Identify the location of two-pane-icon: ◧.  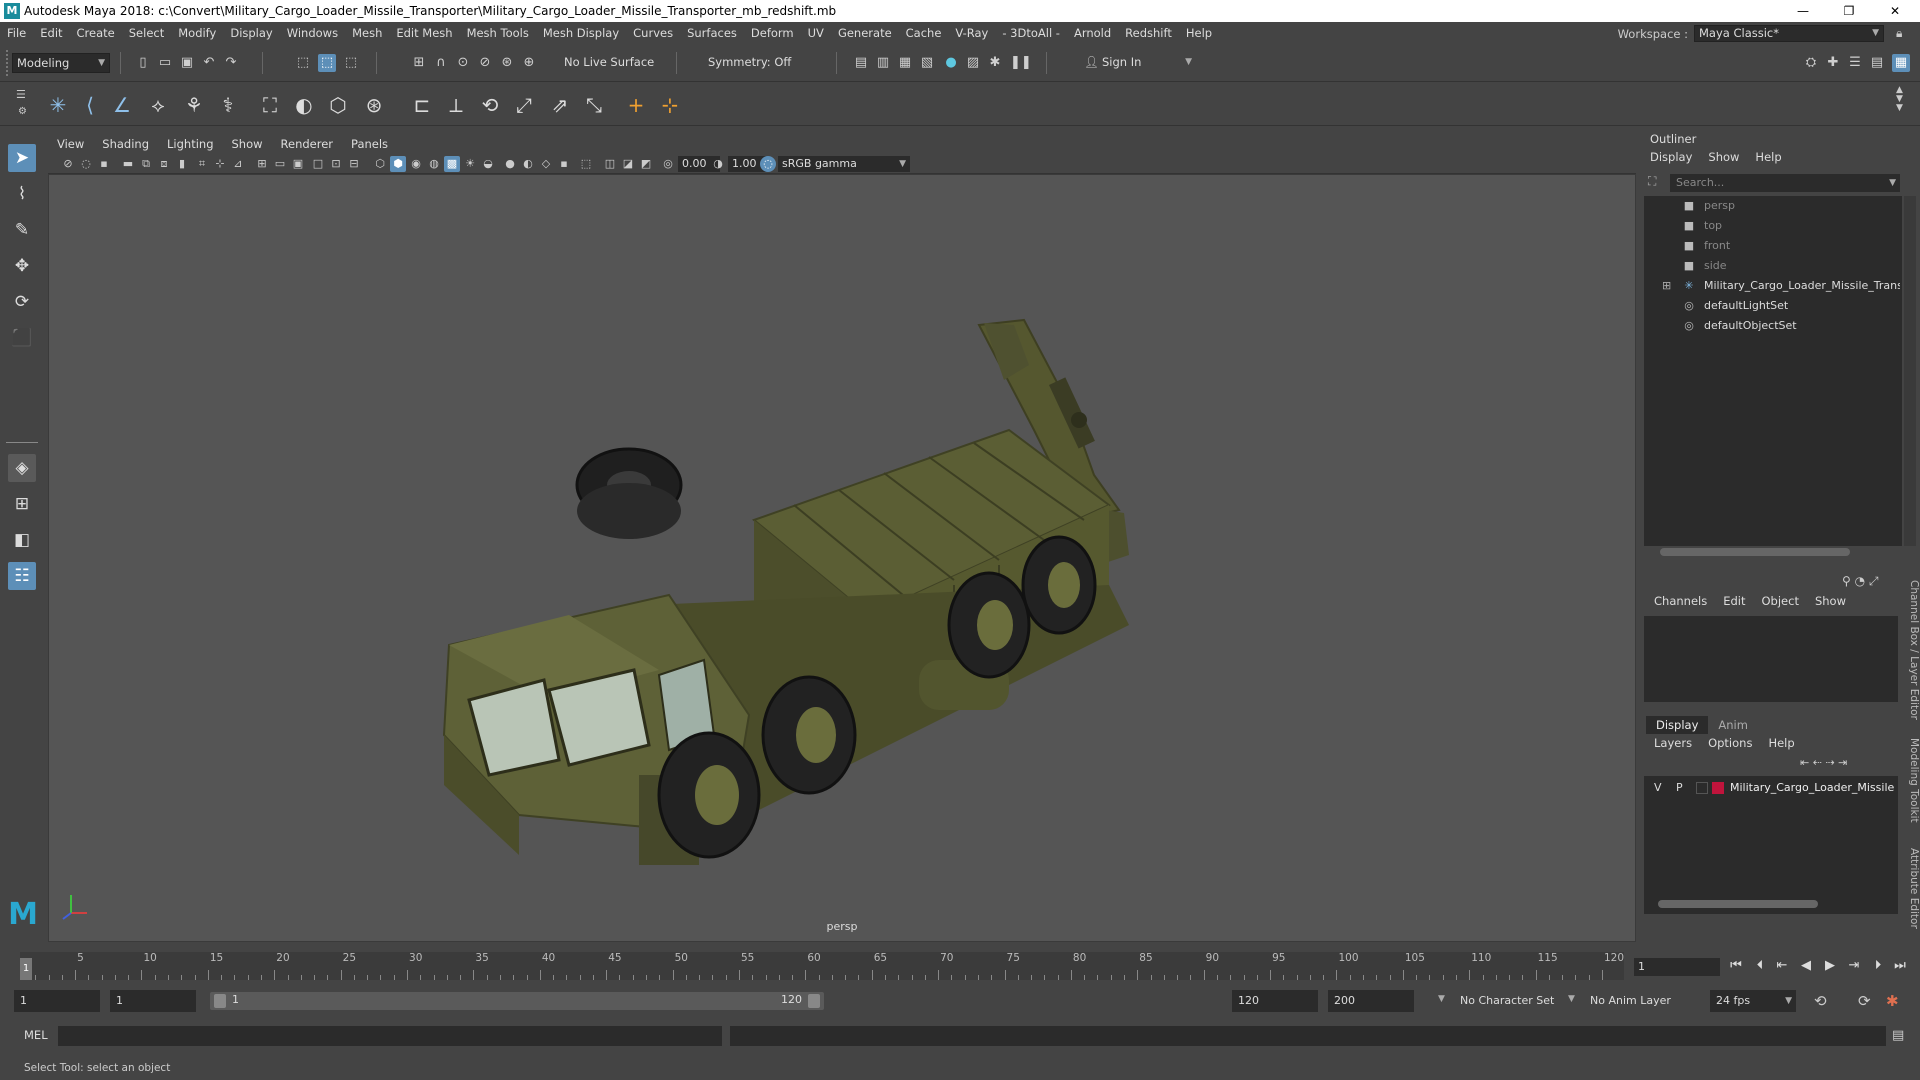
(22, 540).